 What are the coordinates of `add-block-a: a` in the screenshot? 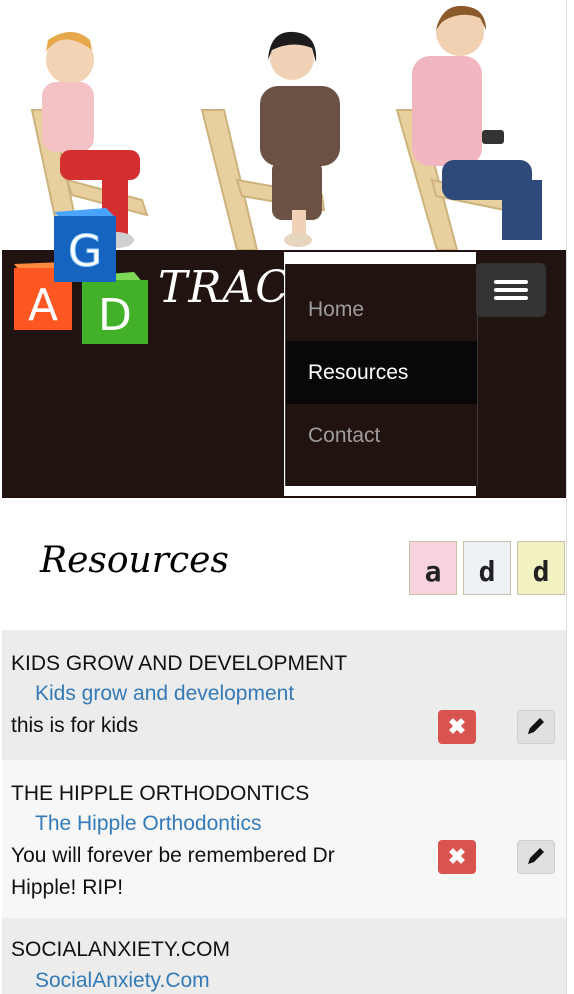 It's located at (433, 568).